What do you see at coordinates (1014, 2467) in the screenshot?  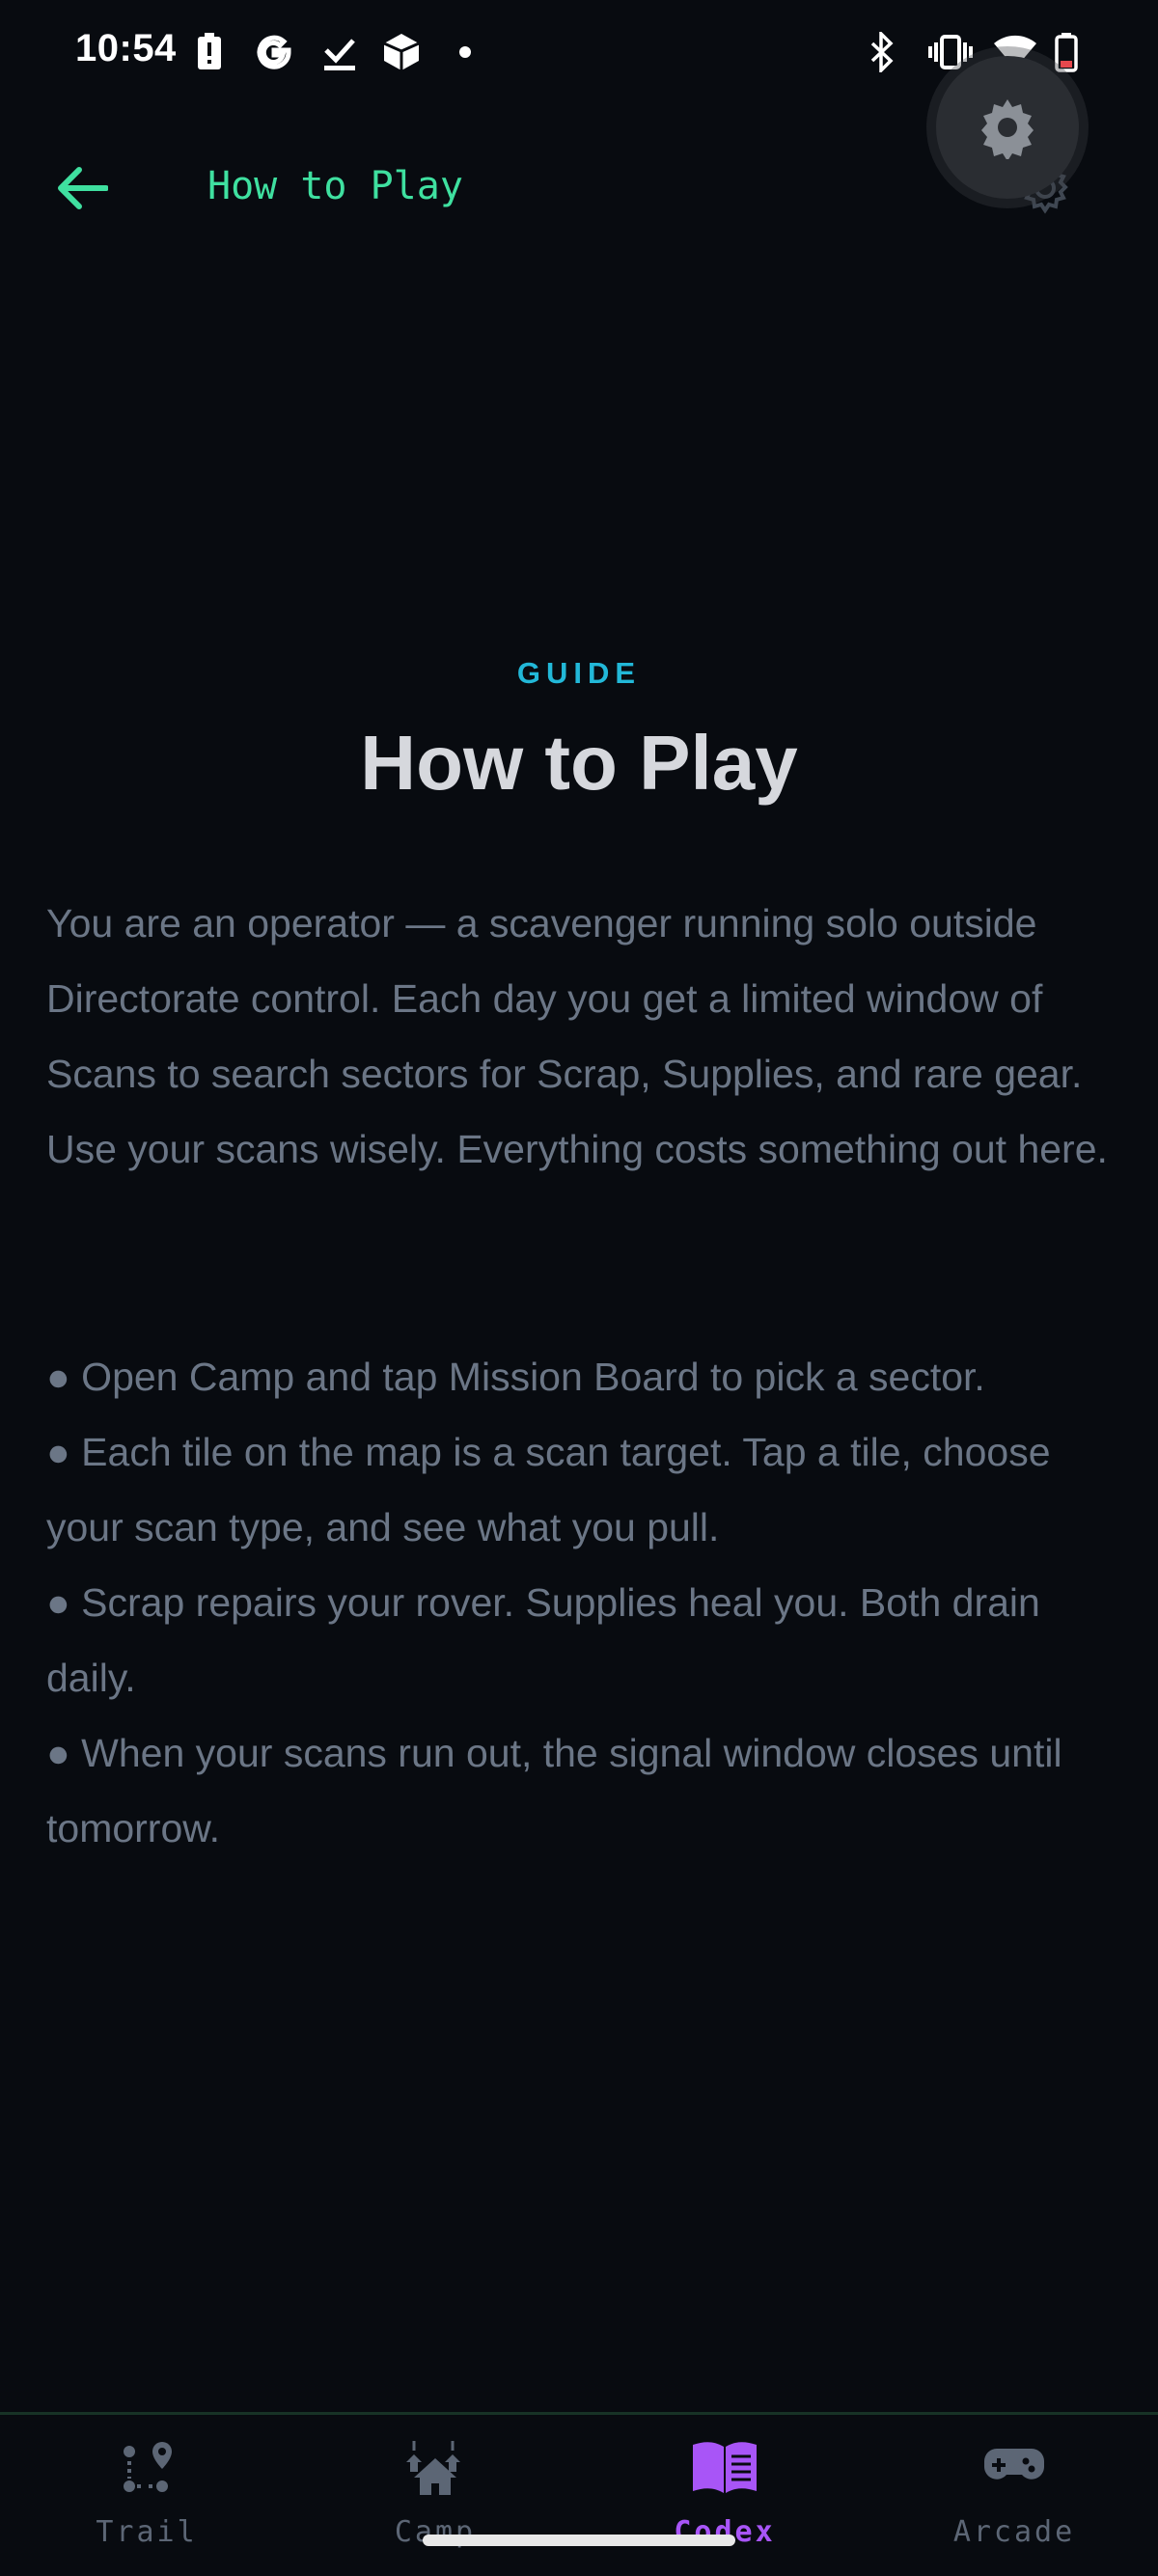 I see `gamepad-icon` at bounding box center [1014, 2467].